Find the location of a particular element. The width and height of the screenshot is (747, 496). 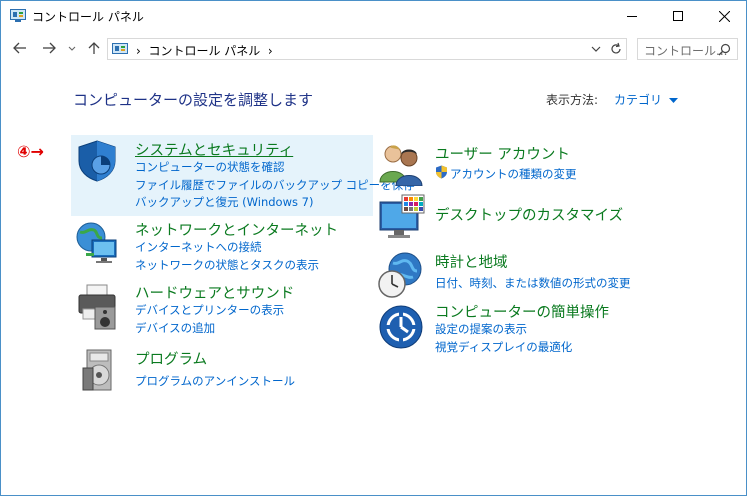

category-title: プログラム is located at coordinates (171, 358).